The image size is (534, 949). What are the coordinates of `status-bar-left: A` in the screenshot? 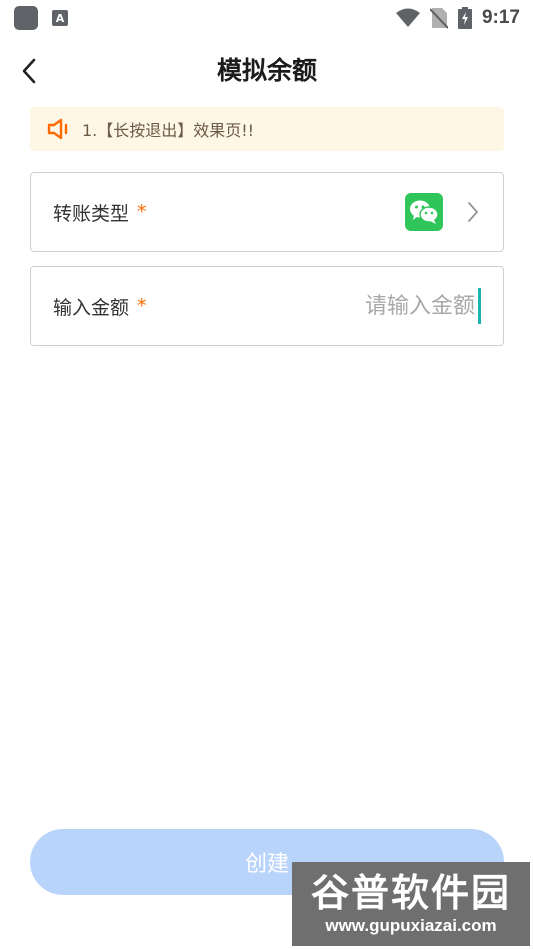 It's located at (41, 18).